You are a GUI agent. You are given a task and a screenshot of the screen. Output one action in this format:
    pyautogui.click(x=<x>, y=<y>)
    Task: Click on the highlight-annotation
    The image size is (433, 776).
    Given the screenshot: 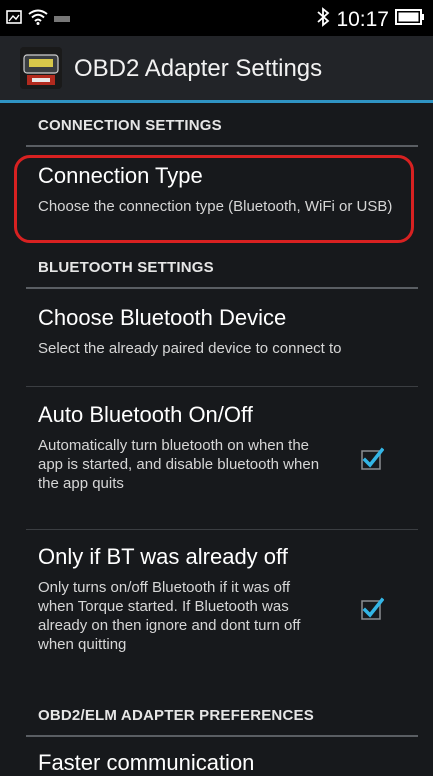 What is the action you would take?
    pyautogui.click(x=214, y=199)
    